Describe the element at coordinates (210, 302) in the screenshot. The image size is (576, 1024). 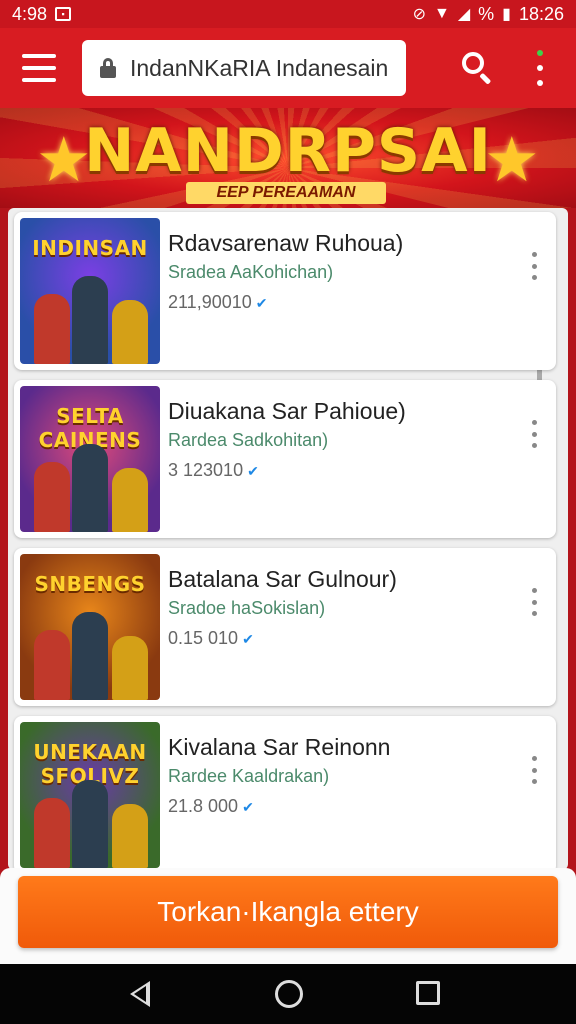
I see `item-count-value: 211,90010` at that location.